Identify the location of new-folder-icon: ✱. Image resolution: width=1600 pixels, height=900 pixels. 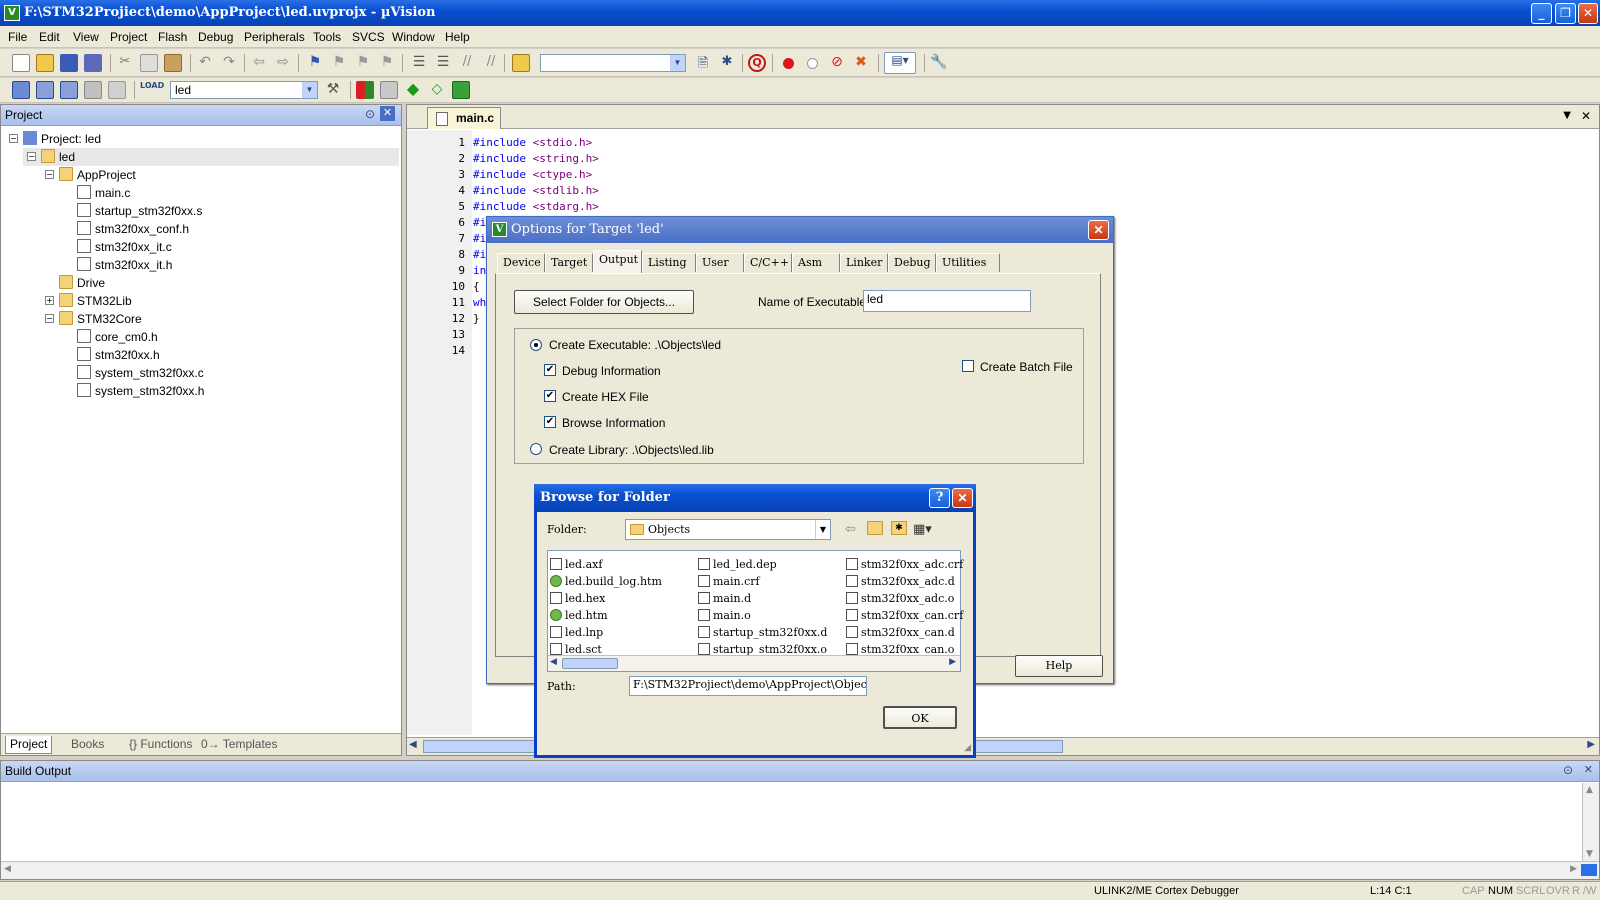
(899, 528).